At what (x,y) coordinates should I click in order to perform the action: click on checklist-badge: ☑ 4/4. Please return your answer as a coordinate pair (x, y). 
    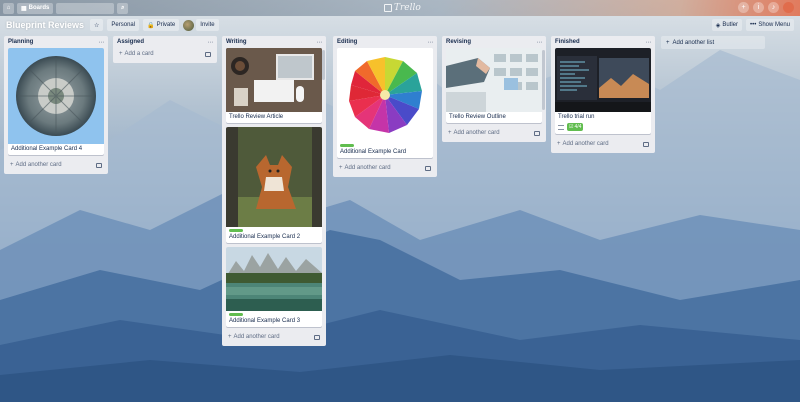
    Looking at the image, I should click on (575, 127).